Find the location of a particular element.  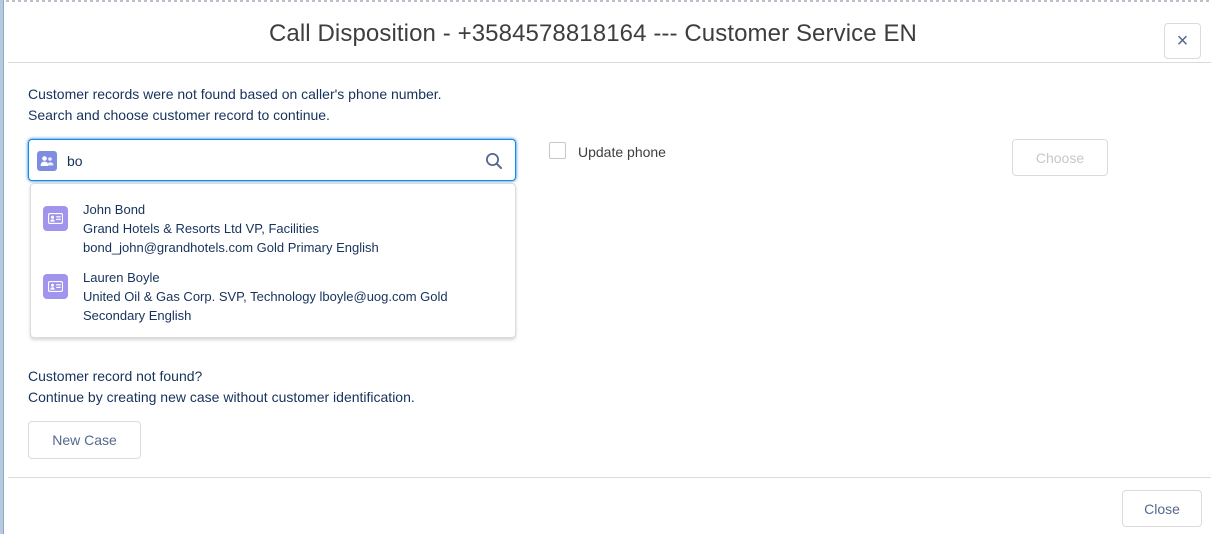

modal-footer: Close is located at coordinates (609, 505).